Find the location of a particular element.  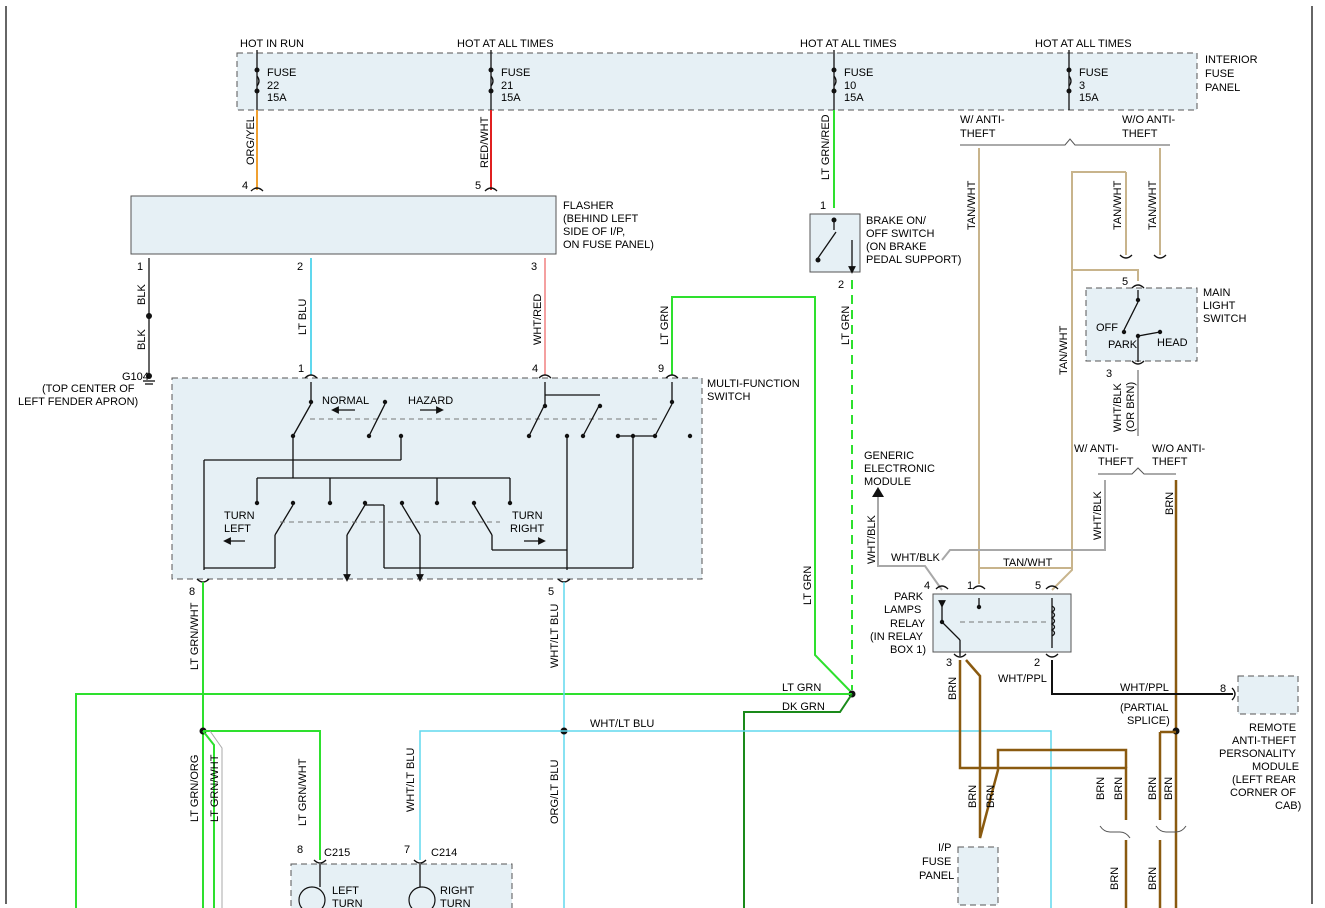

wire-label-brn-10: BRN is located at coordinates (1153, 878).